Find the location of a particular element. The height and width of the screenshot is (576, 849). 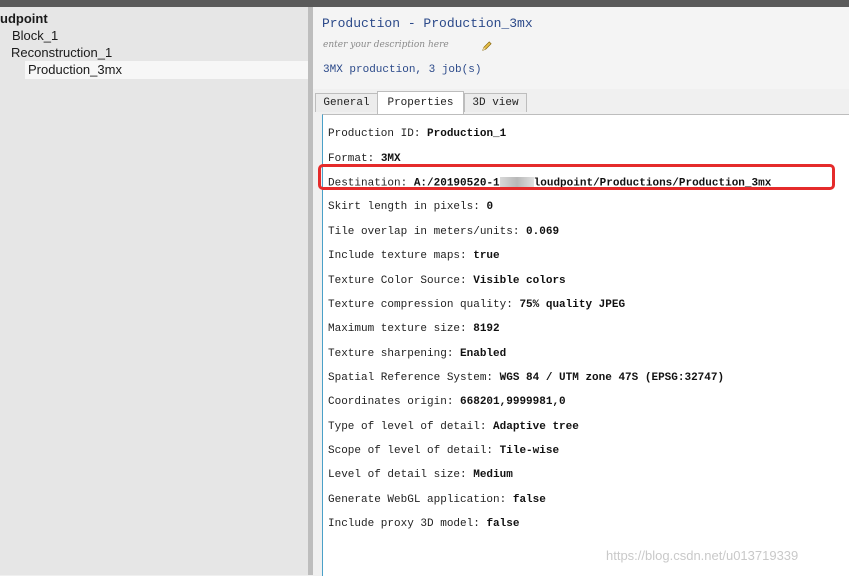

prop-lod-size: Level of detail size: Medium is located at coordinates (420, 475).